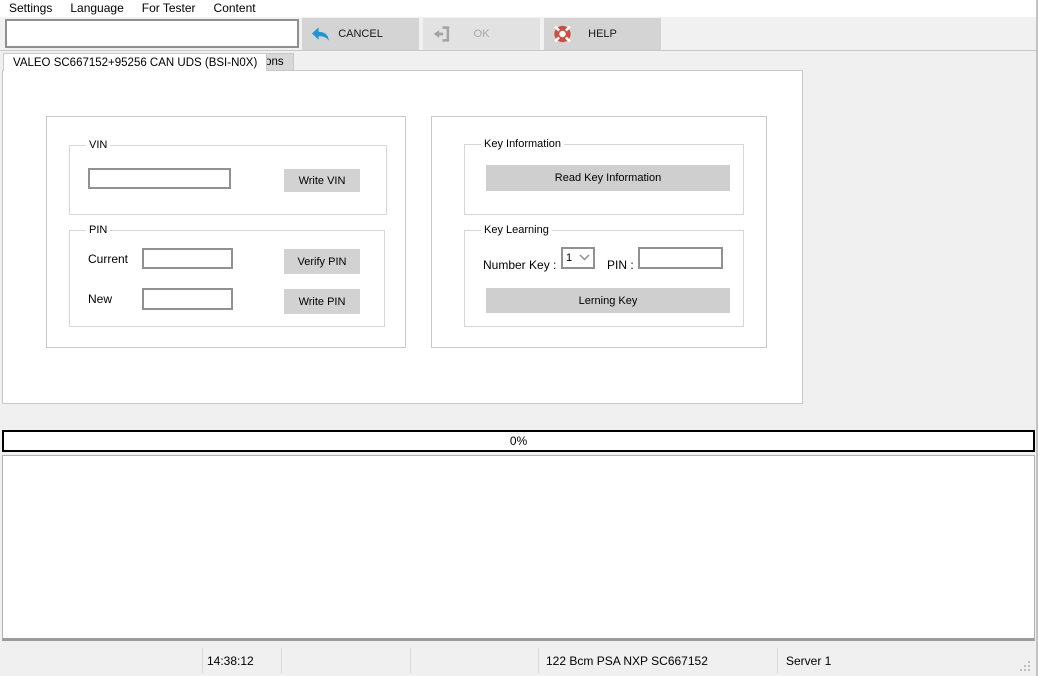 This screenshot has width=1038, height=676. Describe the element at coordinates (322, 261) in the screenshot. I see `verify-pin-button: Verify PIN` at that location.